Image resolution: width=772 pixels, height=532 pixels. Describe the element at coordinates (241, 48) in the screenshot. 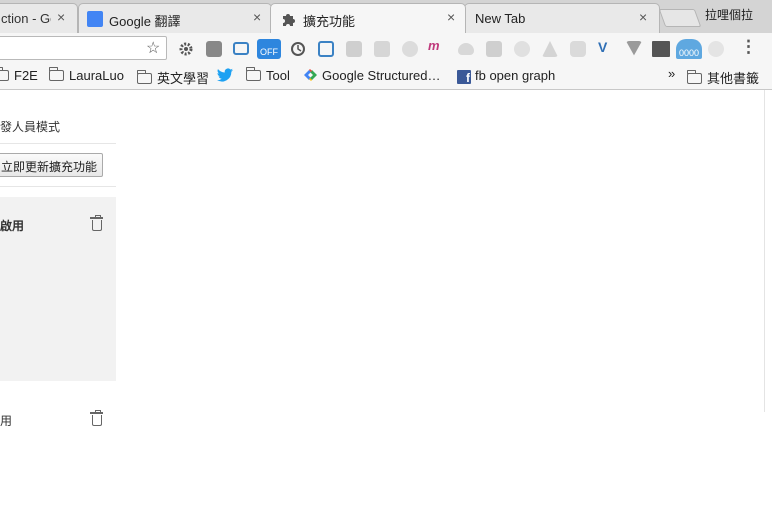

I see `screenshot-icon` at that location.